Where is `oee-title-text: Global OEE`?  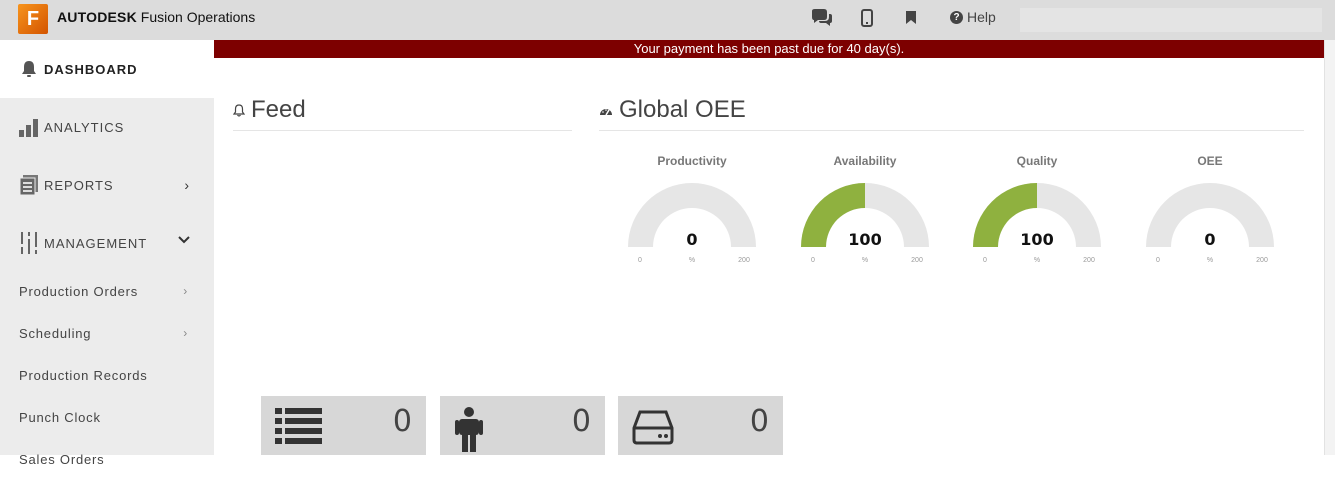 oee-title-text: Global OEE is located at coordinates (682, 109).